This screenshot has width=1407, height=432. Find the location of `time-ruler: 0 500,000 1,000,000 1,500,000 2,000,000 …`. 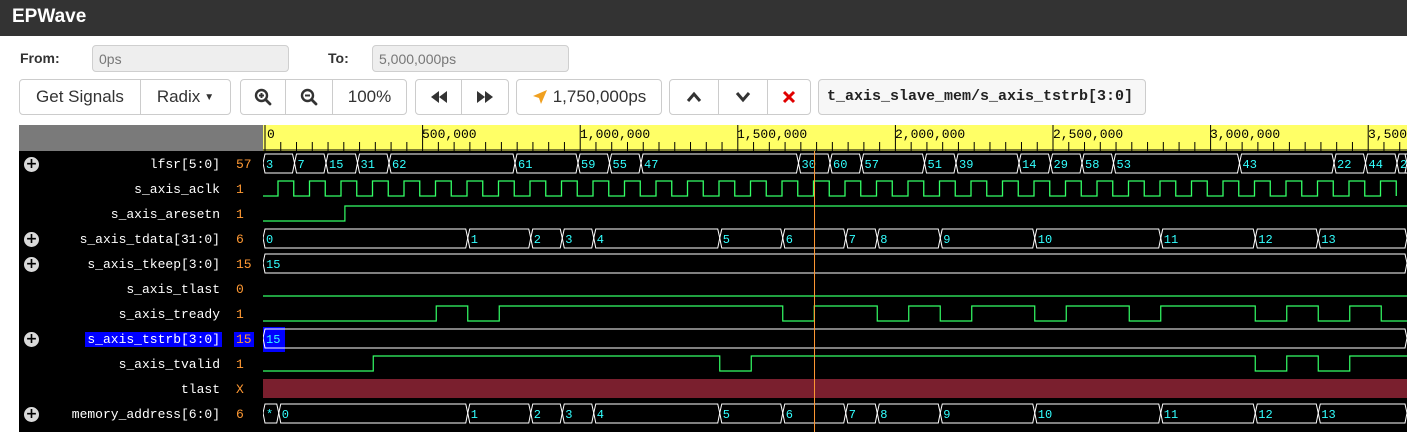

time-ruler: 0 500,000 1,000,000 1,500,000 2,000,000 … is located at coordinates (835, 138).